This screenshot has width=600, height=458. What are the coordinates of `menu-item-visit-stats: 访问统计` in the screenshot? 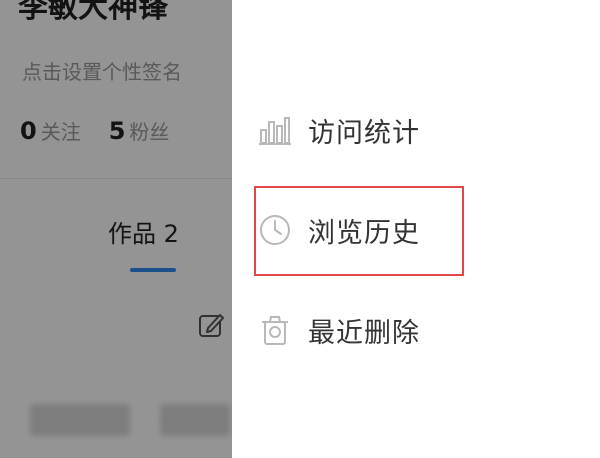 It's located at (339, 130).